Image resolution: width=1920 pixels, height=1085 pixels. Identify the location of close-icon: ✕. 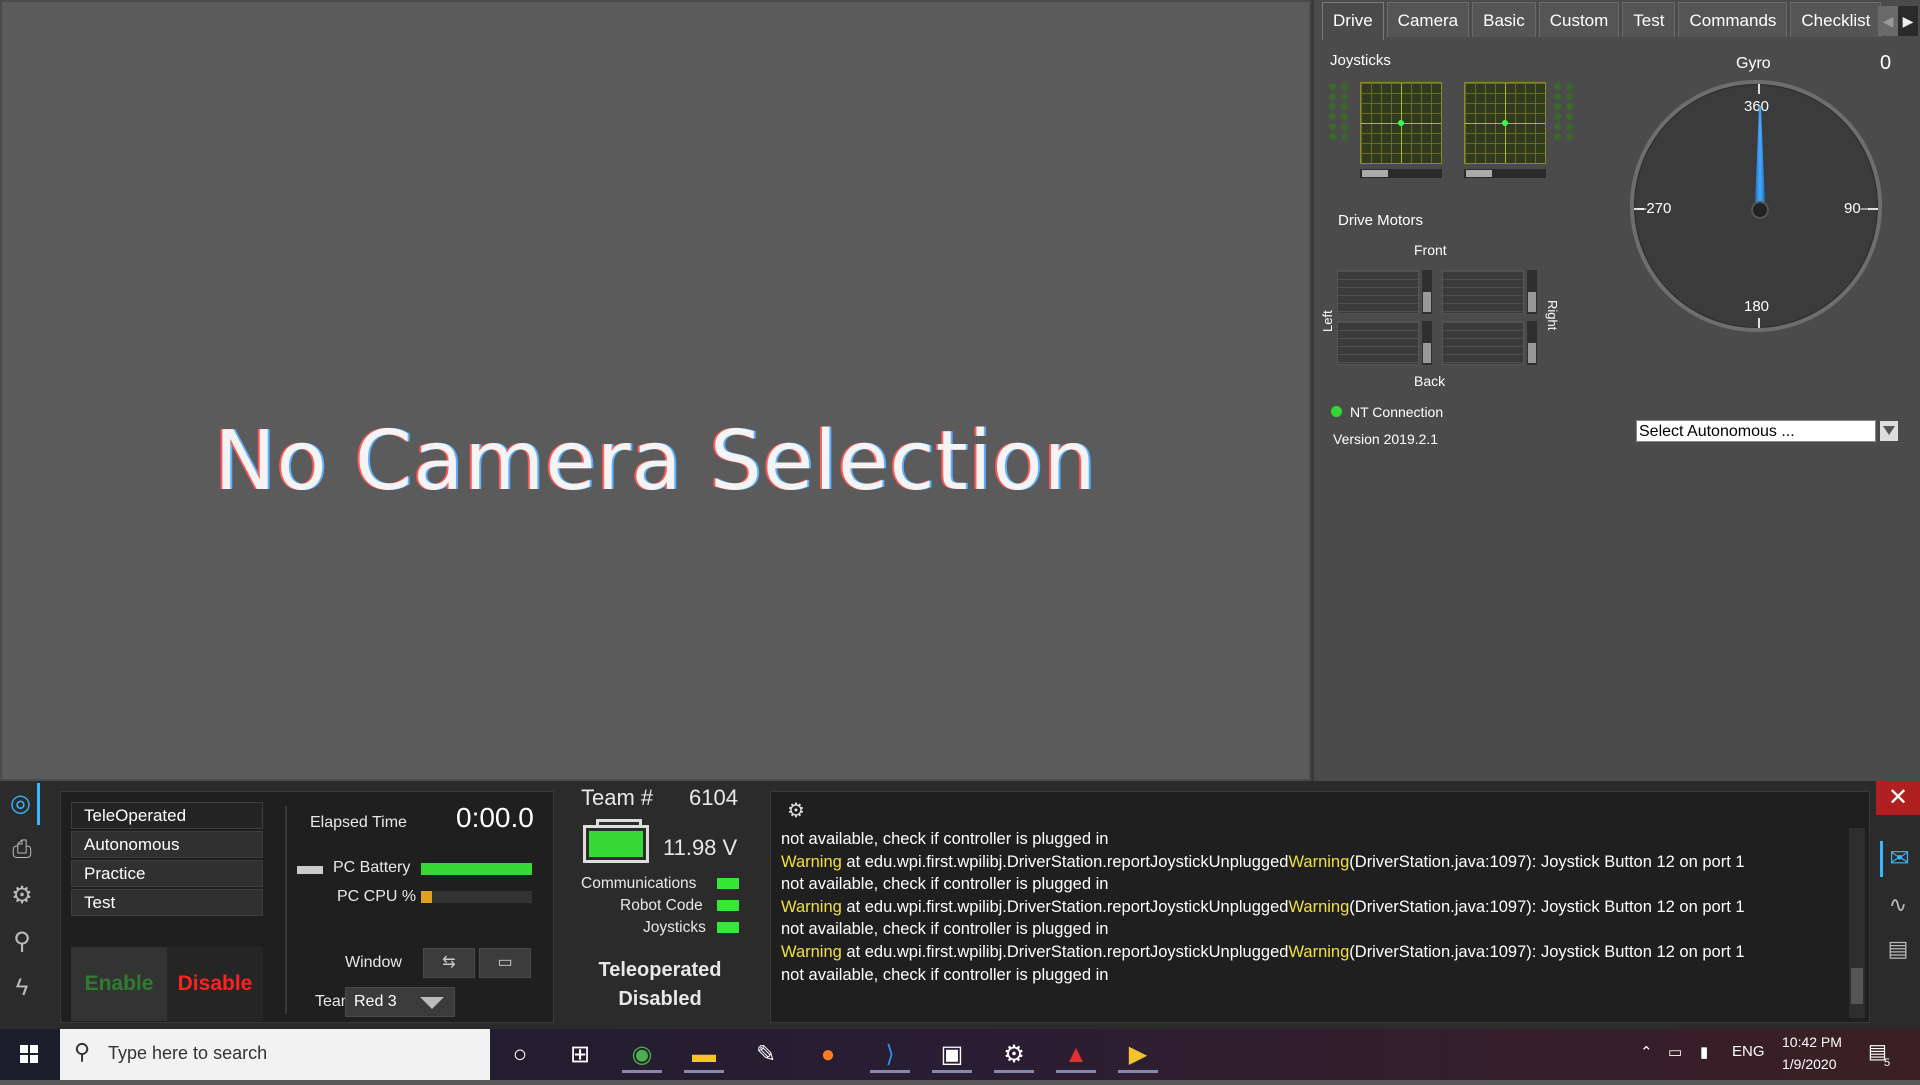
(1898, 798).